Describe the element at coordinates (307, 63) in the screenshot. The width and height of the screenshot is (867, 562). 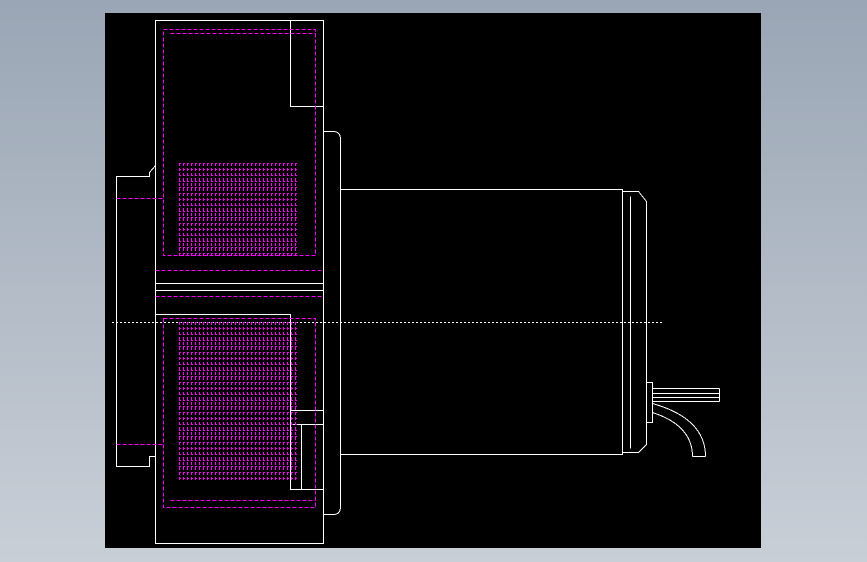
I see `top-notch-outline` at that location.